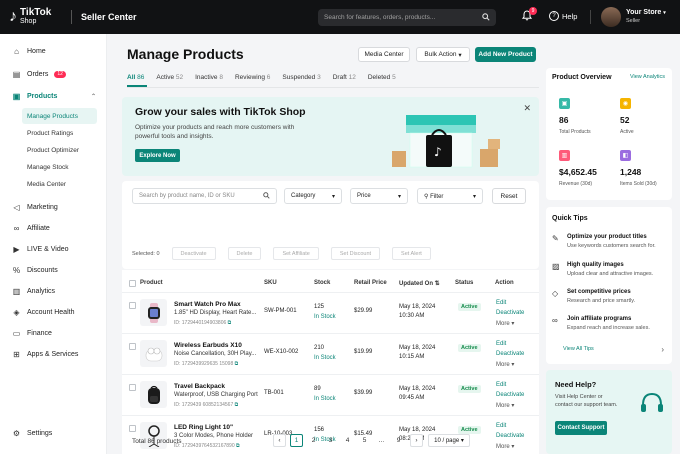  Describe the element at coordinates (193, 253) in the screenshot. I see `deactivate-bulk-button: Deactivate` at that location.